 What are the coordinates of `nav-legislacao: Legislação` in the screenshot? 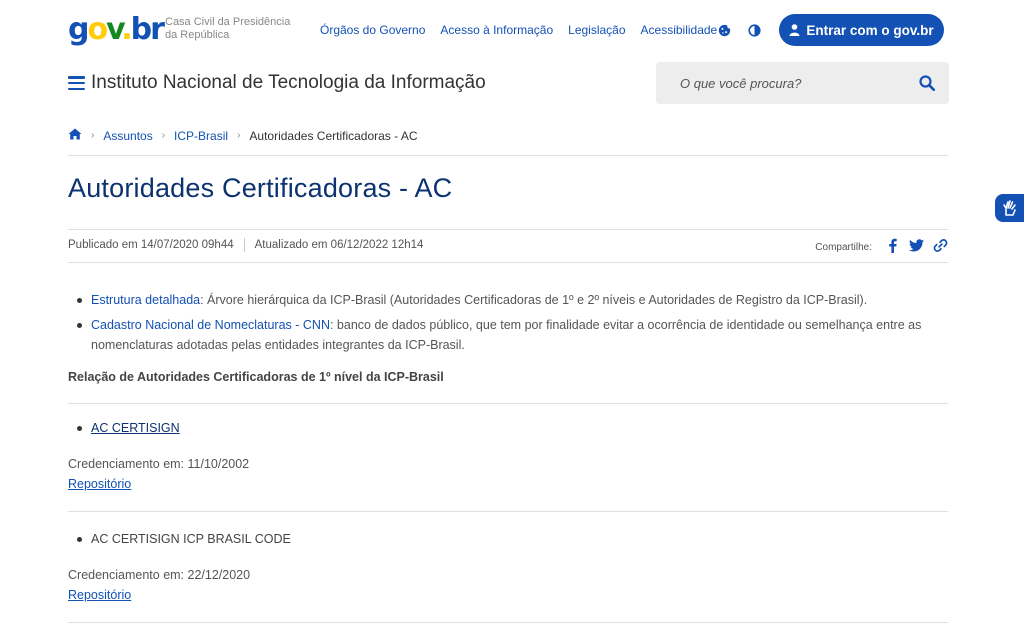 It's located at (596, 30).